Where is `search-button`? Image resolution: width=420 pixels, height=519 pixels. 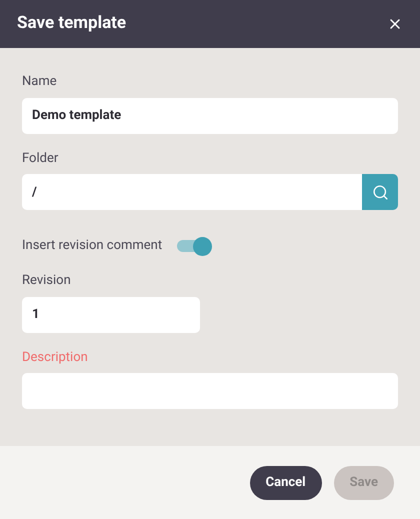 search-button is located at coordinates (380, 192).